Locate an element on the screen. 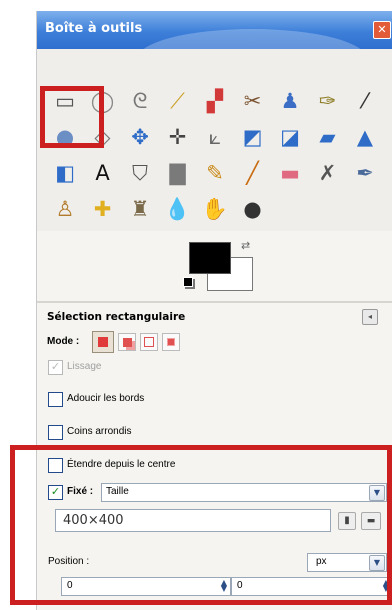 The height and width of the screenshot is (610, 392). foreground-select-icon: ♟ is located at coordinates (290, 101).